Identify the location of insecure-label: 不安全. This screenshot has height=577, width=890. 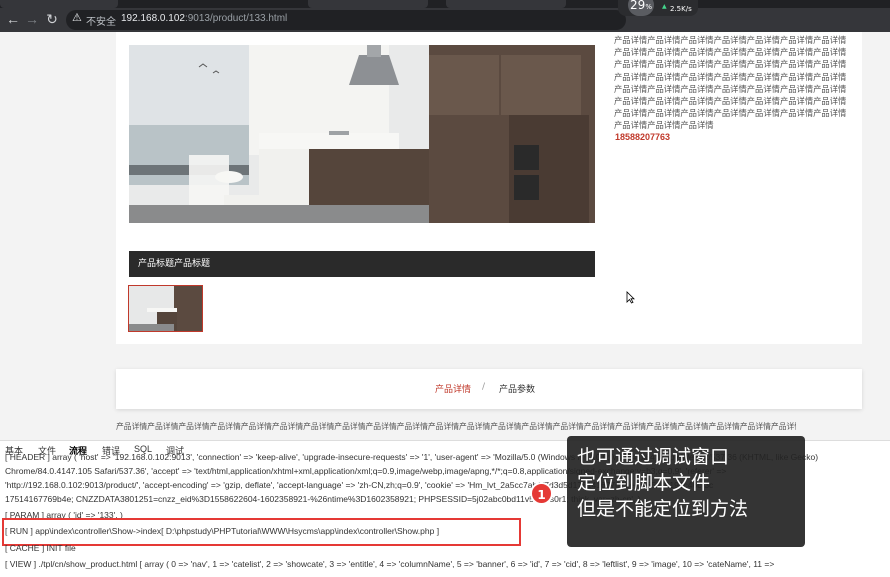
(101, 20).